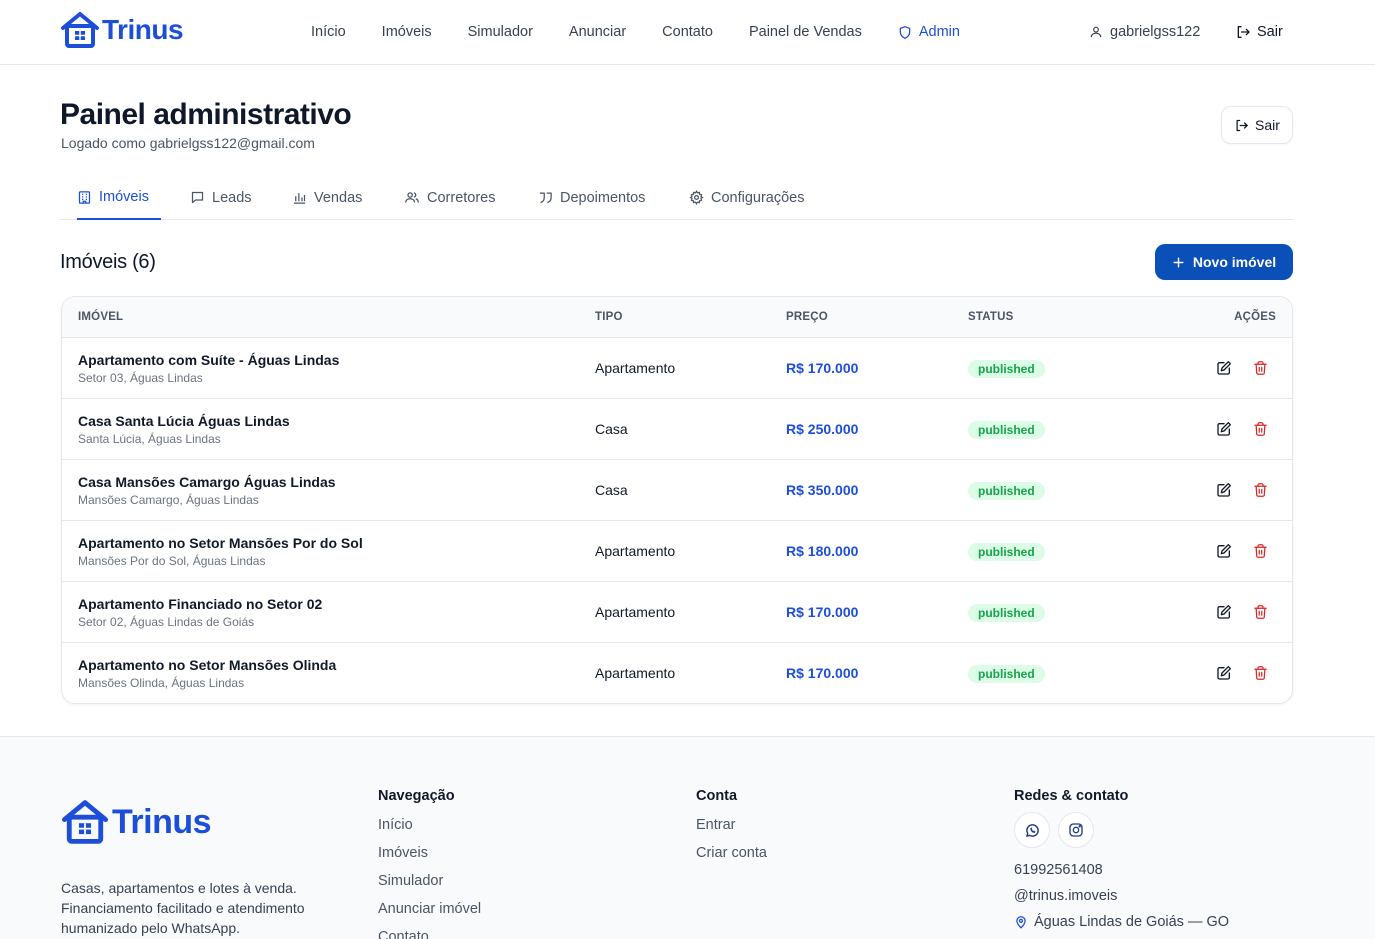  Describe the element at coordinates (1058, 870) in the screenshot. I see `contact-phone: 61992561408` at that location.